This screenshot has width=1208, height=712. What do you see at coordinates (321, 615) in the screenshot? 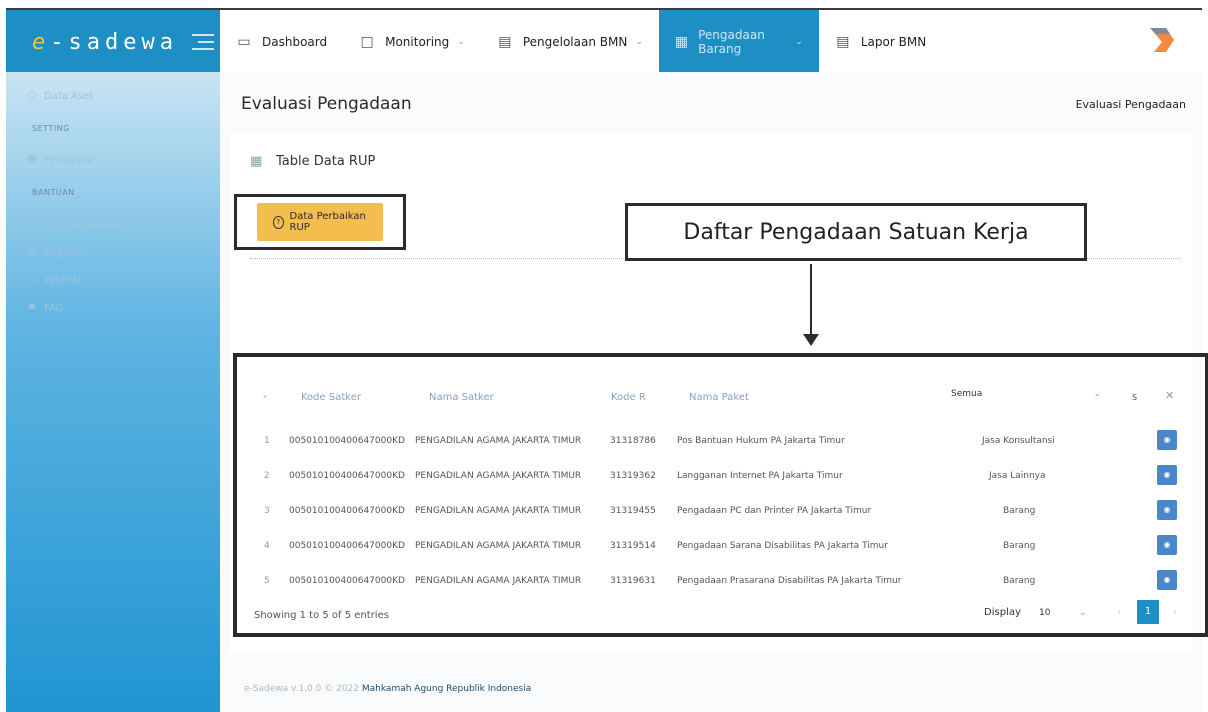
I see `table-info: Showing 1 to 5 of 5 entries` at bounding box center [321, 615].